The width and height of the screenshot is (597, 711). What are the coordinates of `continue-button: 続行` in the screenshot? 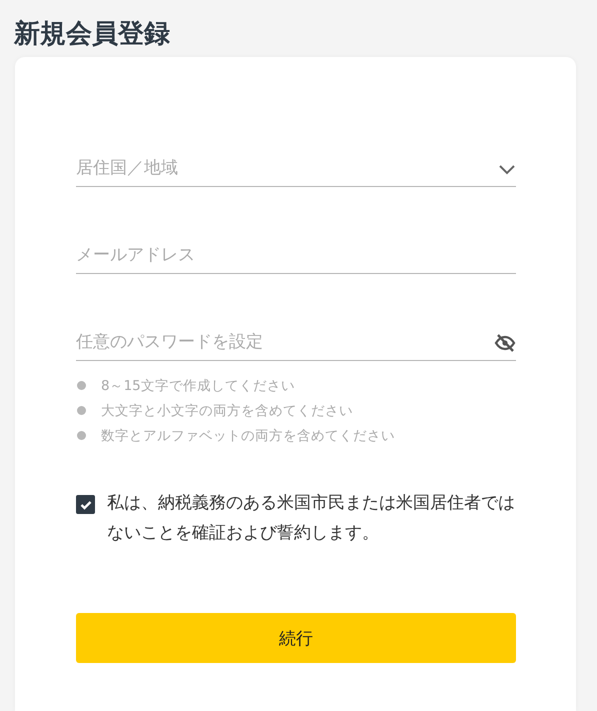 It's located at (296, 638).